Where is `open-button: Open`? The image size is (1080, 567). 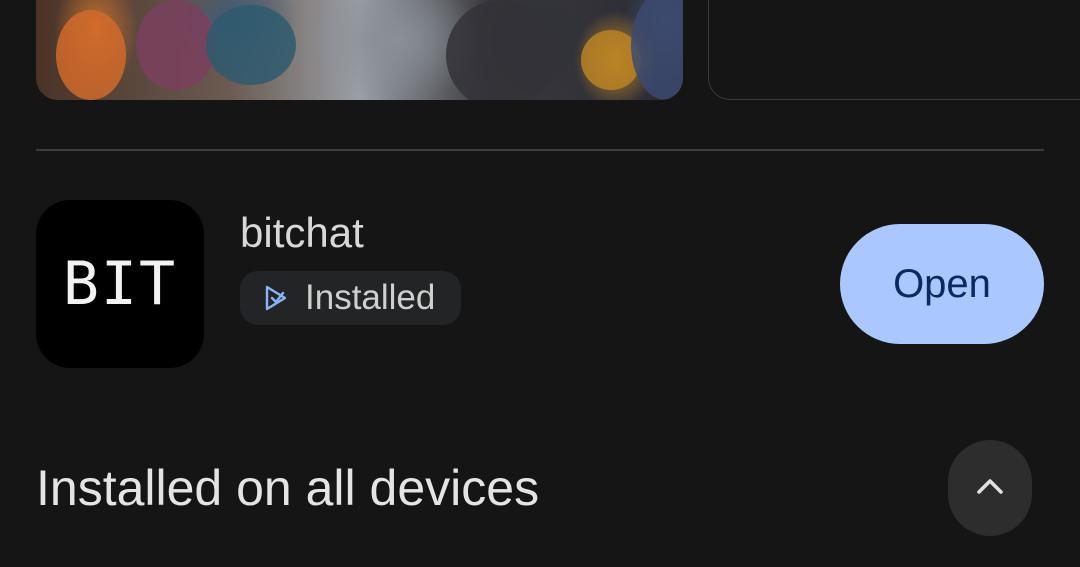 open-button: Open is located at coordinates (942, 284).